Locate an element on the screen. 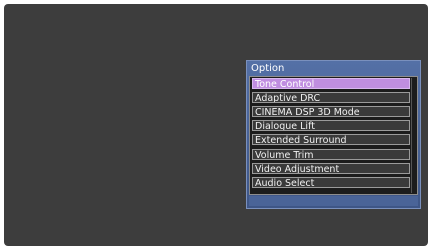 Image resolution: width=432 pixels, height=250 pixels. menu-item-volume-trim: Volume Trim is located at coordinates (331, 154).